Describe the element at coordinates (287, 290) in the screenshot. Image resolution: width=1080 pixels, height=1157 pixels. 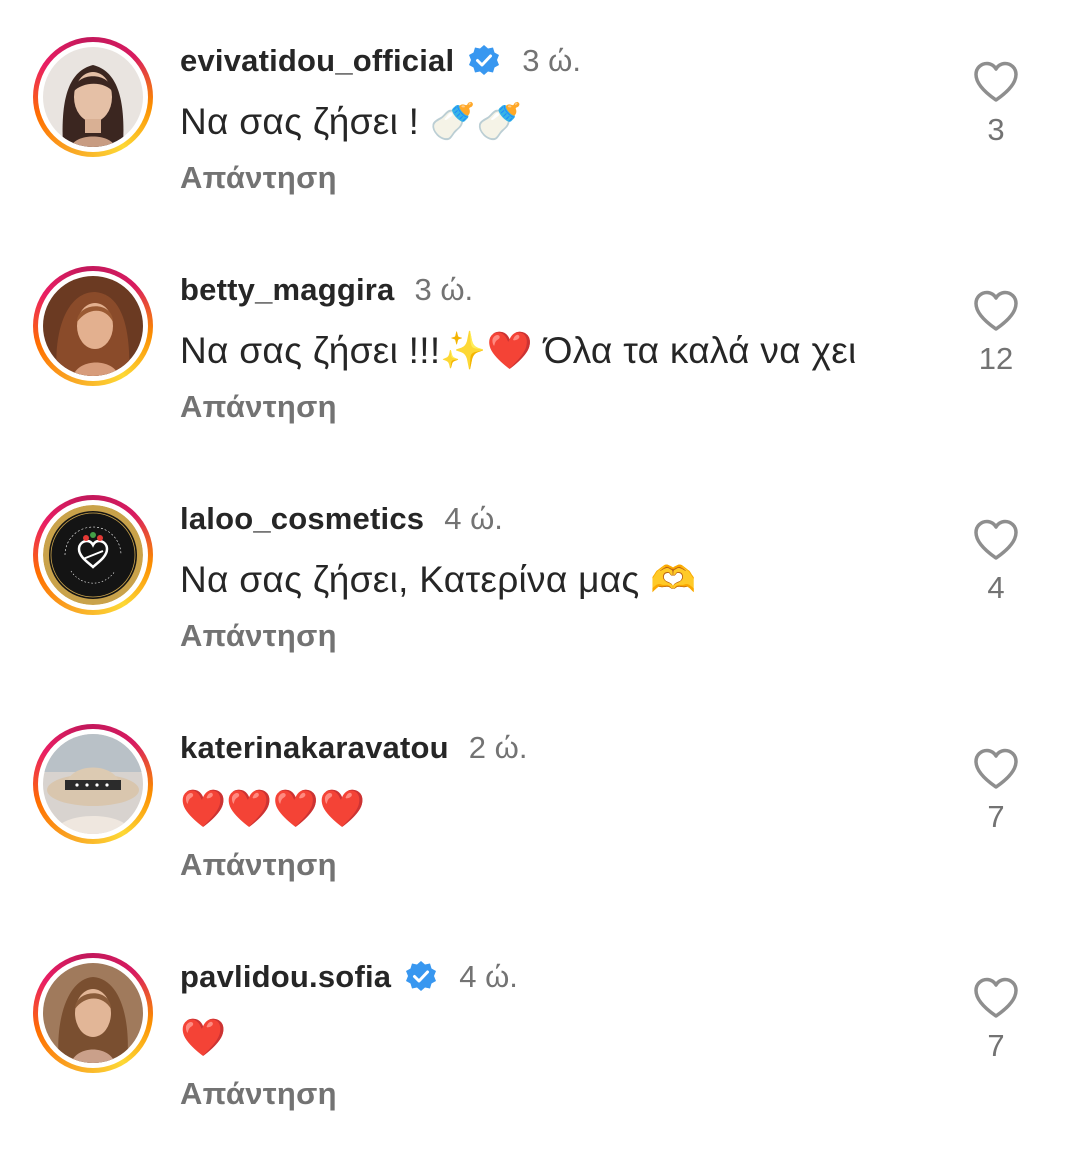
I see `username: betty_maggira` at that location.